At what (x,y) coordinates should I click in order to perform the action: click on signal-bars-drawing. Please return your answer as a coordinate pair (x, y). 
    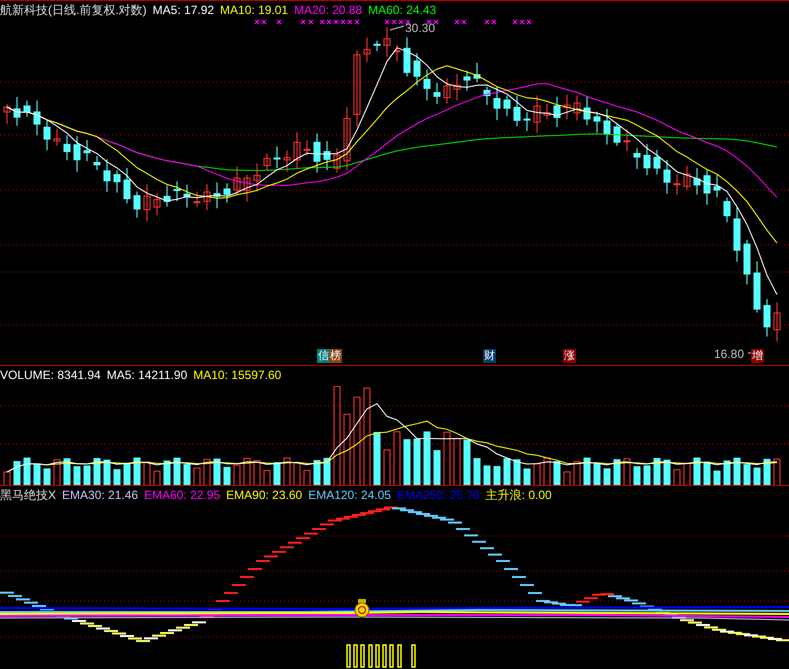
    Looking at the image, I should click on (381, 656).